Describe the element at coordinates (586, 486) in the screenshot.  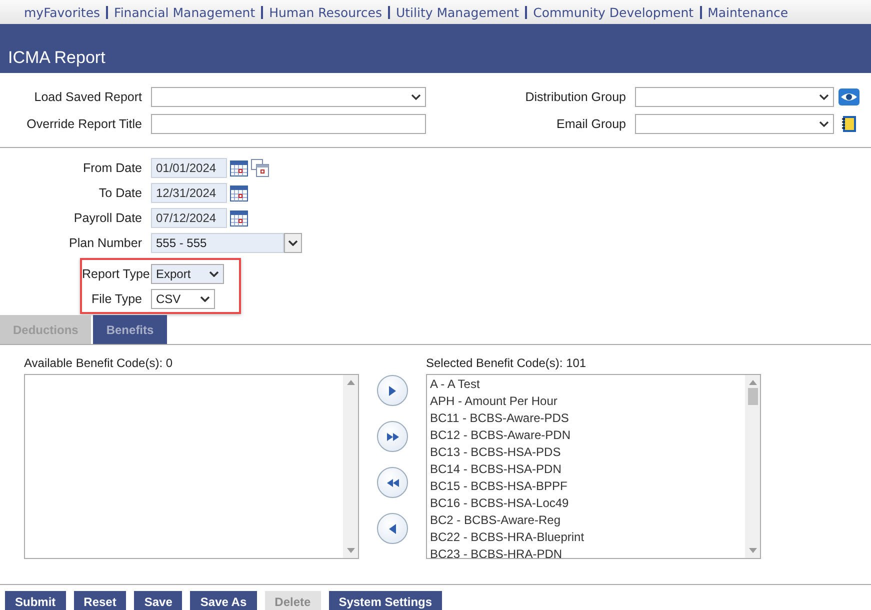
I see `list-item: BC15 - BCBS-HSA-BPPF` at that location.